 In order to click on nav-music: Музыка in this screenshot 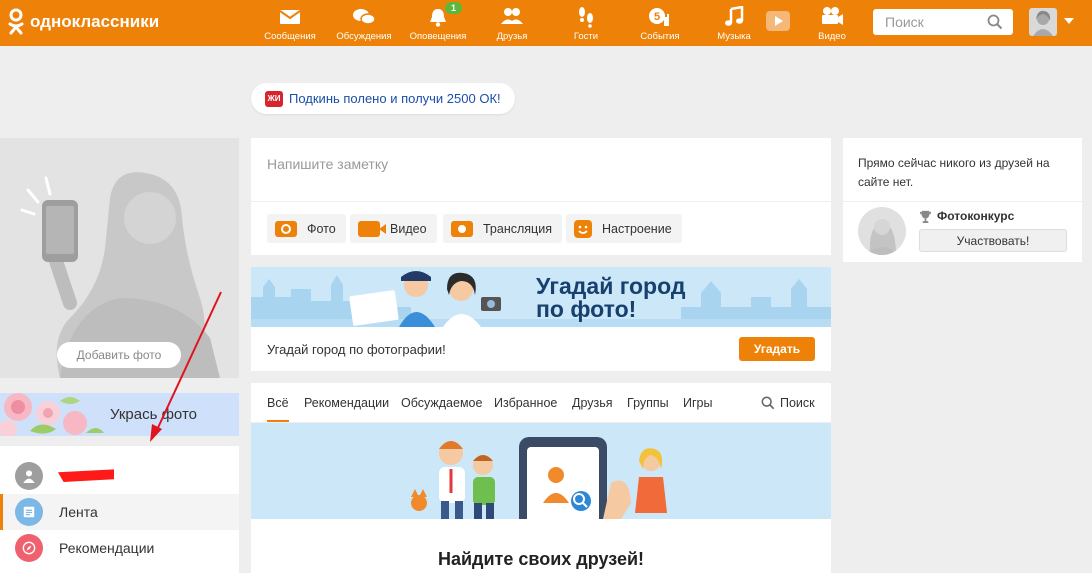, I will do `click(734, 23)`.